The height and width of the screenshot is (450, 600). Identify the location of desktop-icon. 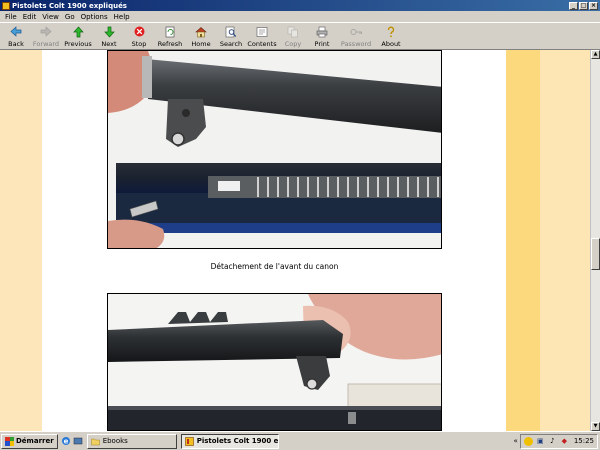
(78, 441).